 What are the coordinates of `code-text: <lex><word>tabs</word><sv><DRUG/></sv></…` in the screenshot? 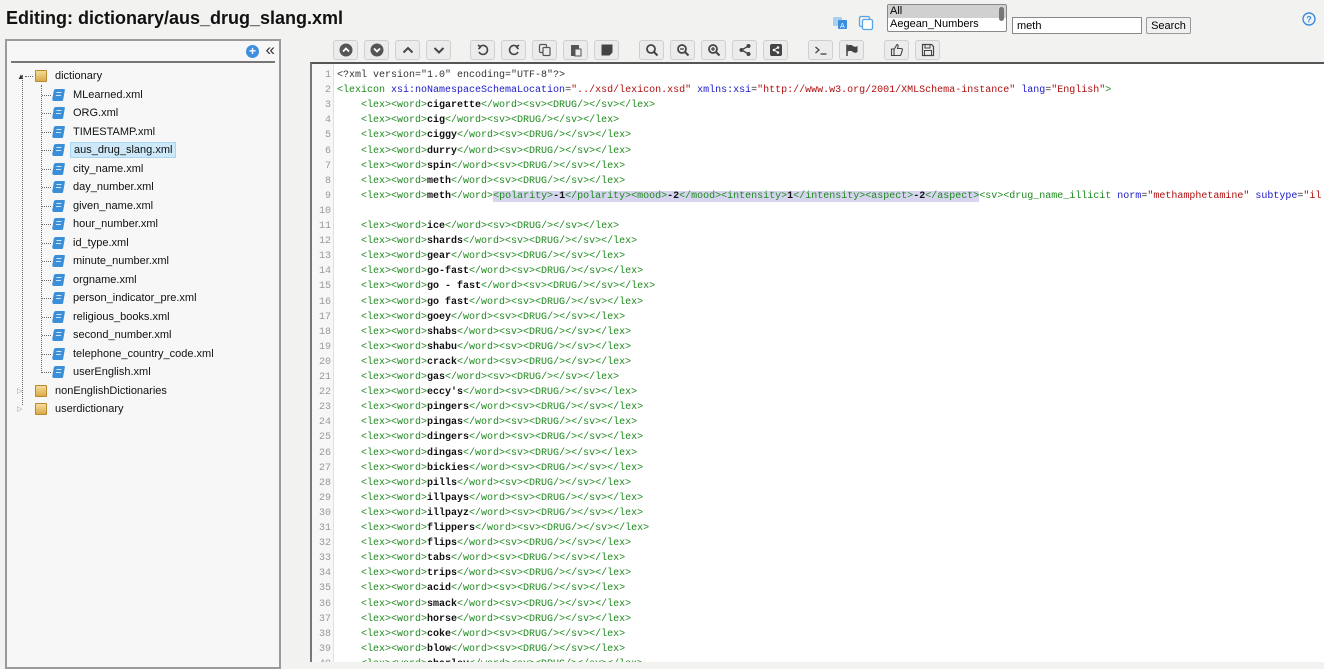 It's located at (493, 559).